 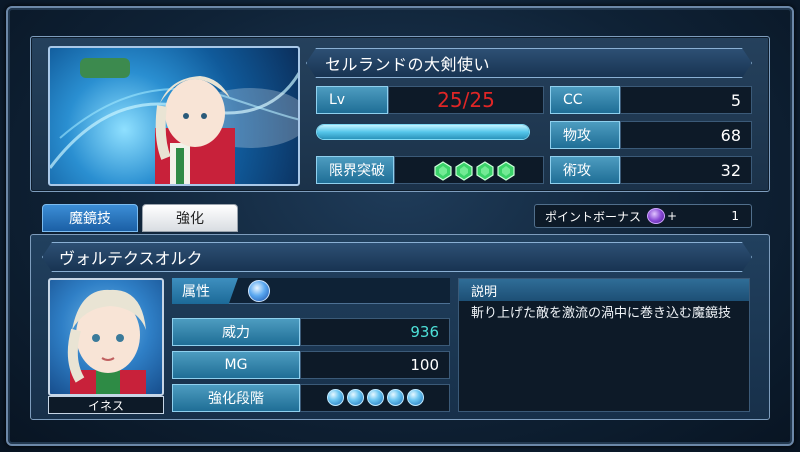 I want to click on attribute-label-box: 属性, so click(x=205, y=291).